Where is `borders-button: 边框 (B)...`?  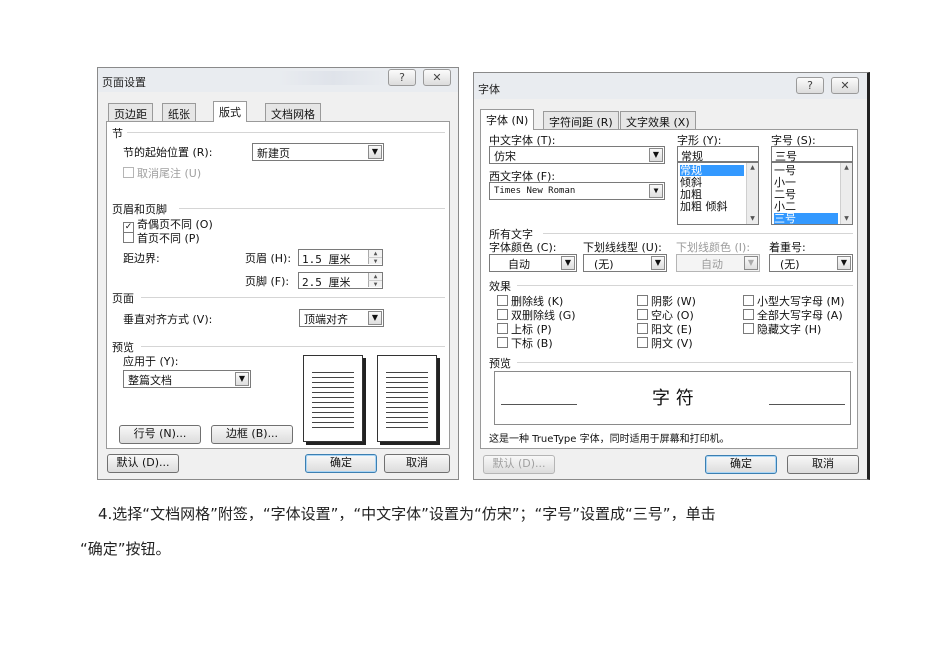
borders-button: 边框 (B)... is located at coordinates (252, 434).